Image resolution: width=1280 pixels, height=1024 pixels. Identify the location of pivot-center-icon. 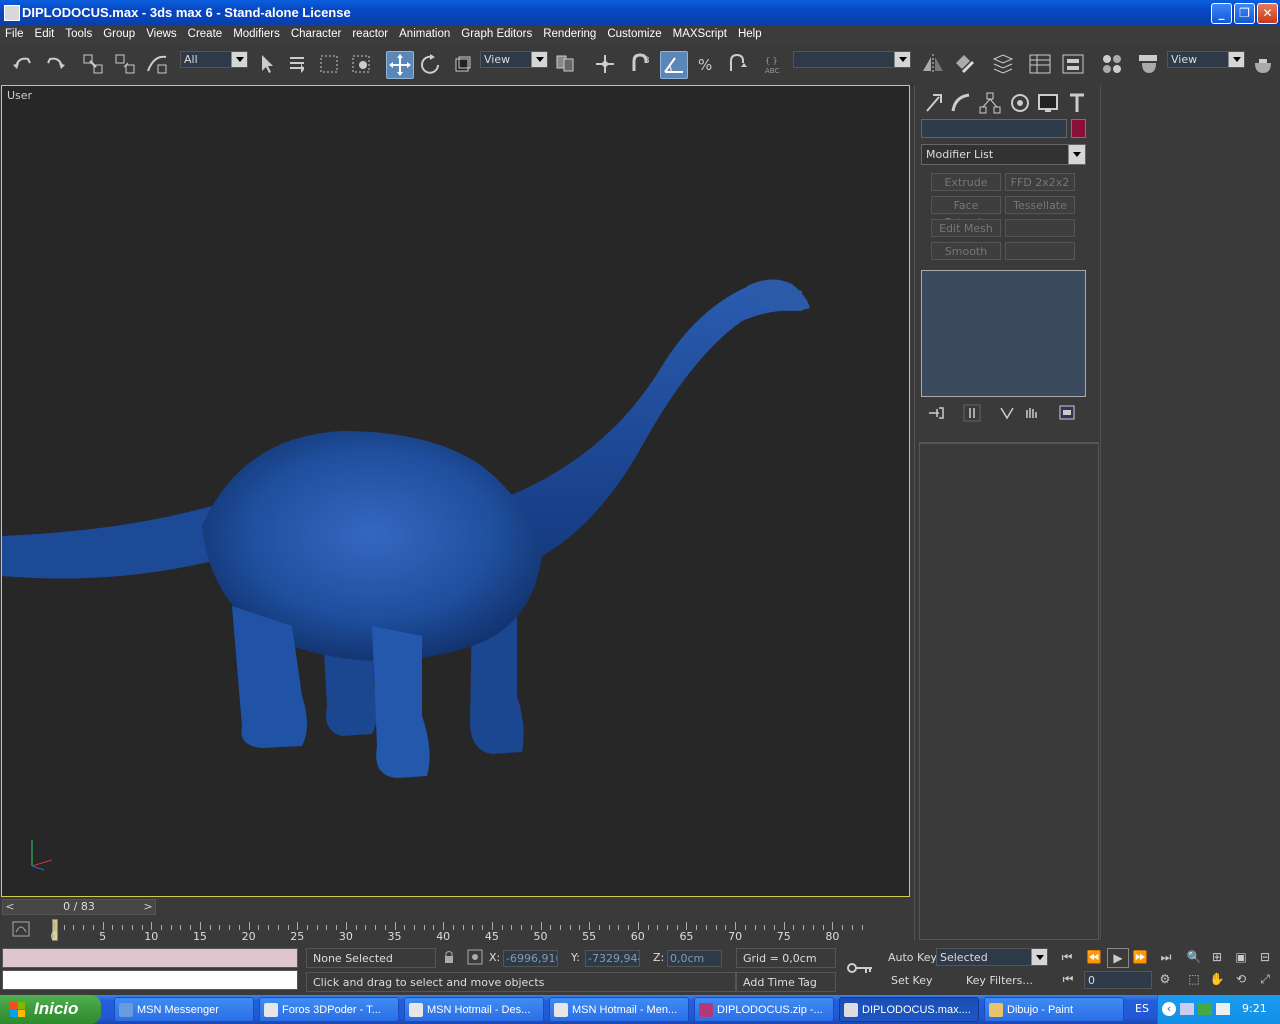
(565, 64).